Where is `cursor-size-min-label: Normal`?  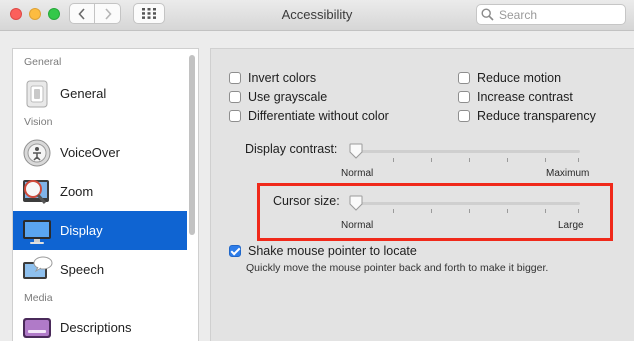 cursor-size-min-label: Normal is located at coordinates (357, 225).